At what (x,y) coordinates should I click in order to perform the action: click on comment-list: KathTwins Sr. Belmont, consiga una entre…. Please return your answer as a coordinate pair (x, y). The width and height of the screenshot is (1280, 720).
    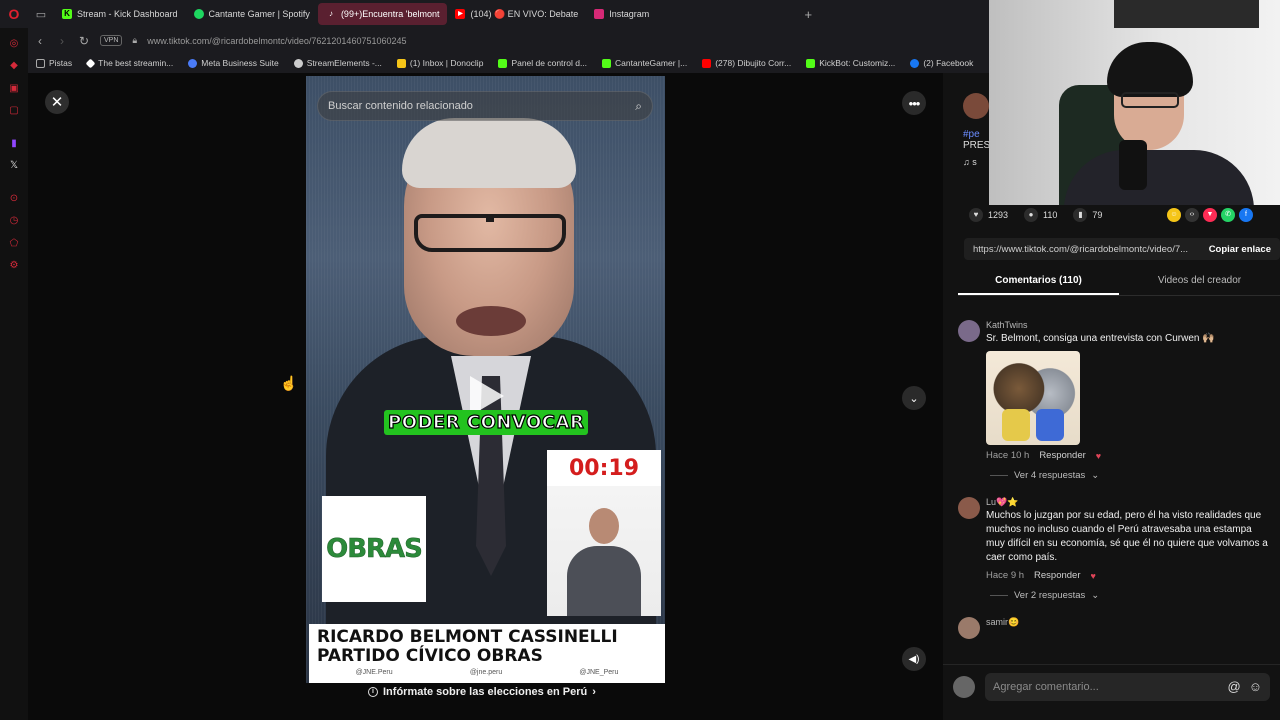
    Looking at the image, I should click on (1119, 480).